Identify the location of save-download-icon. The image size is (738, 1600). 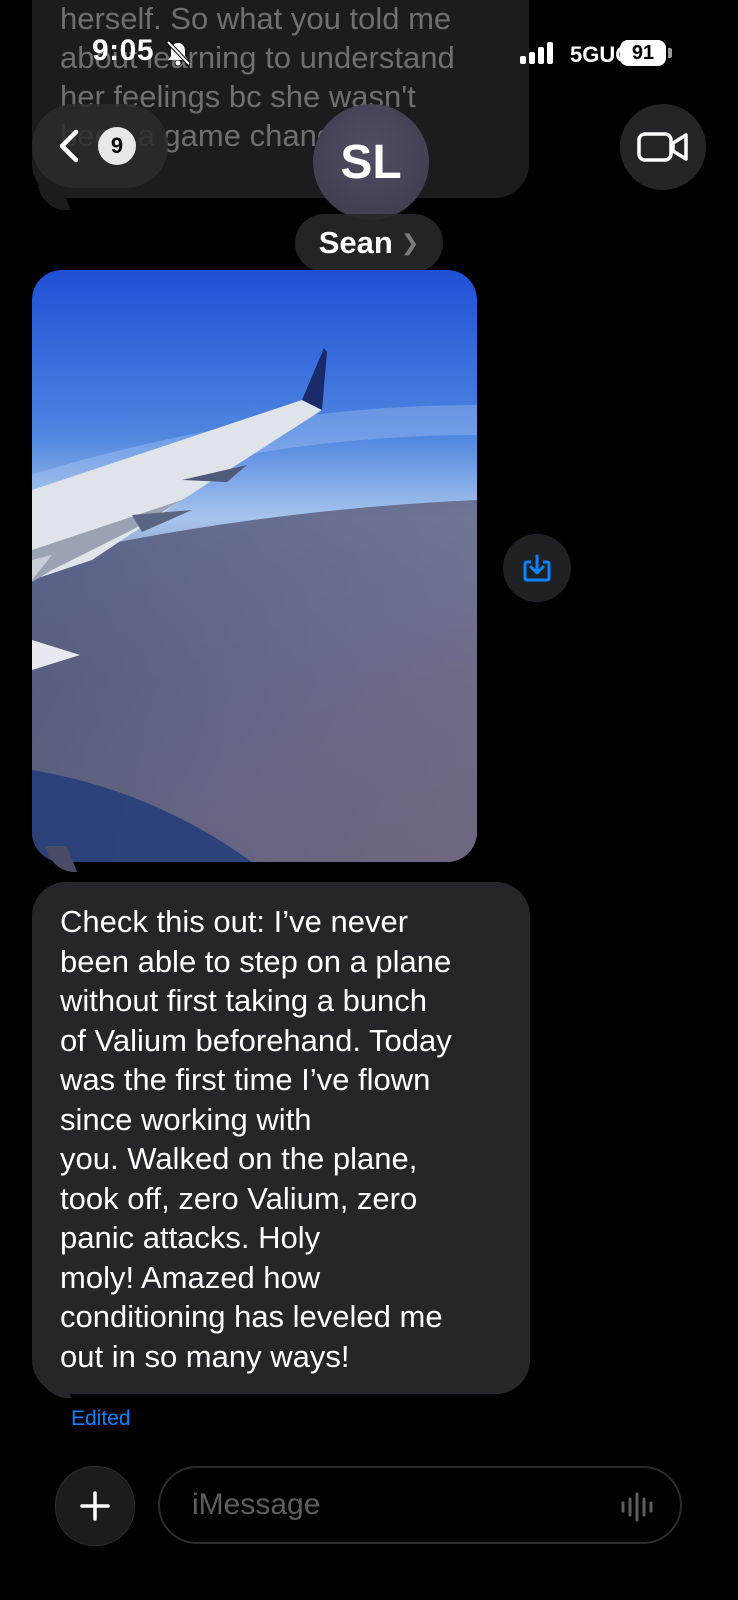
(537, 568).